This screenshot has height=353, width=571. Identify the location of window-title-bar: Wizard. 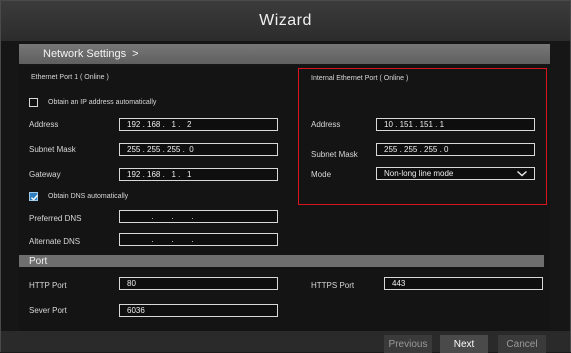
(285, 21).